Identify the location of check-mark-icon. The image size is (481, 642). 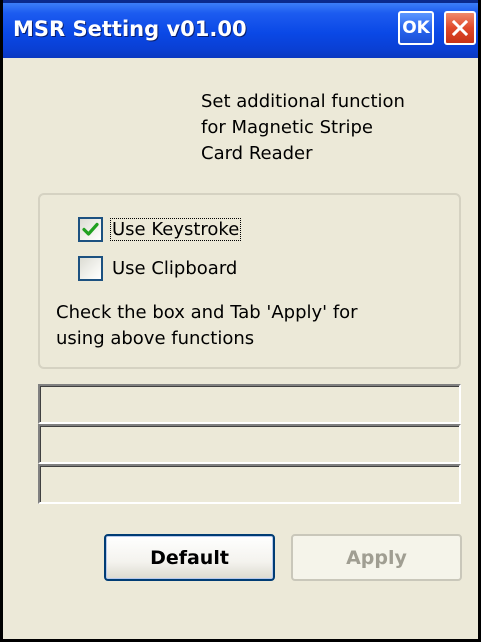
(90, 229).